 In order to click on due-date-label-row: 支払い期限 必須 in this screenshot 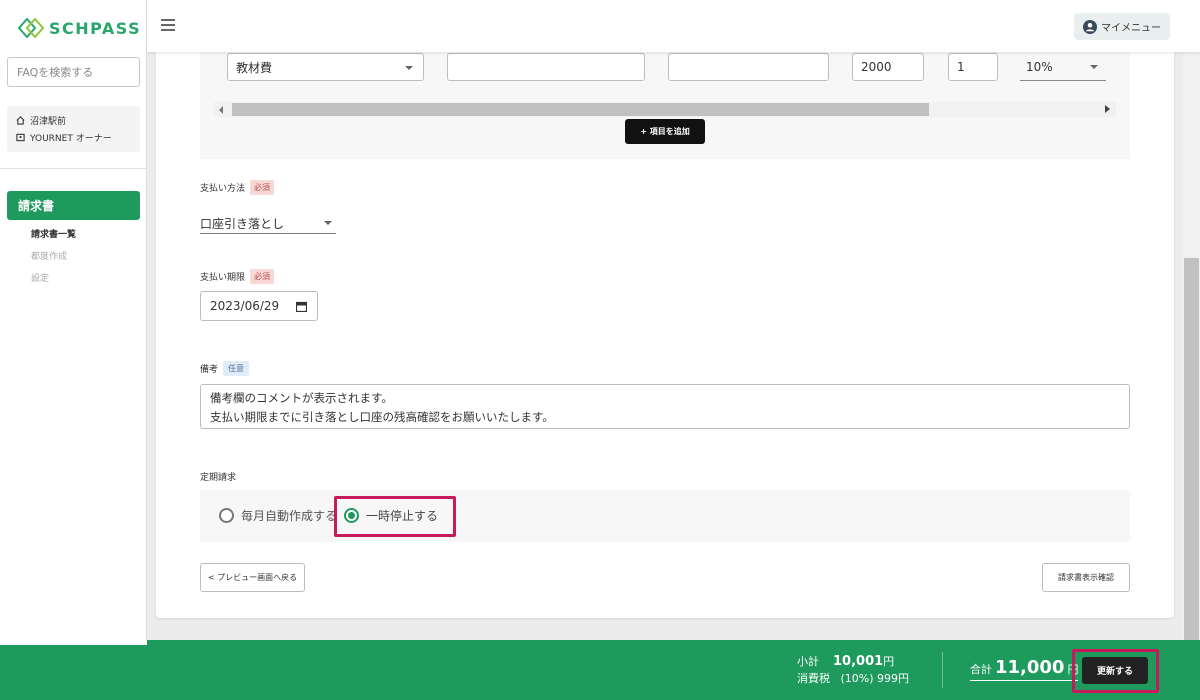, I will do `click(237, 276)`.